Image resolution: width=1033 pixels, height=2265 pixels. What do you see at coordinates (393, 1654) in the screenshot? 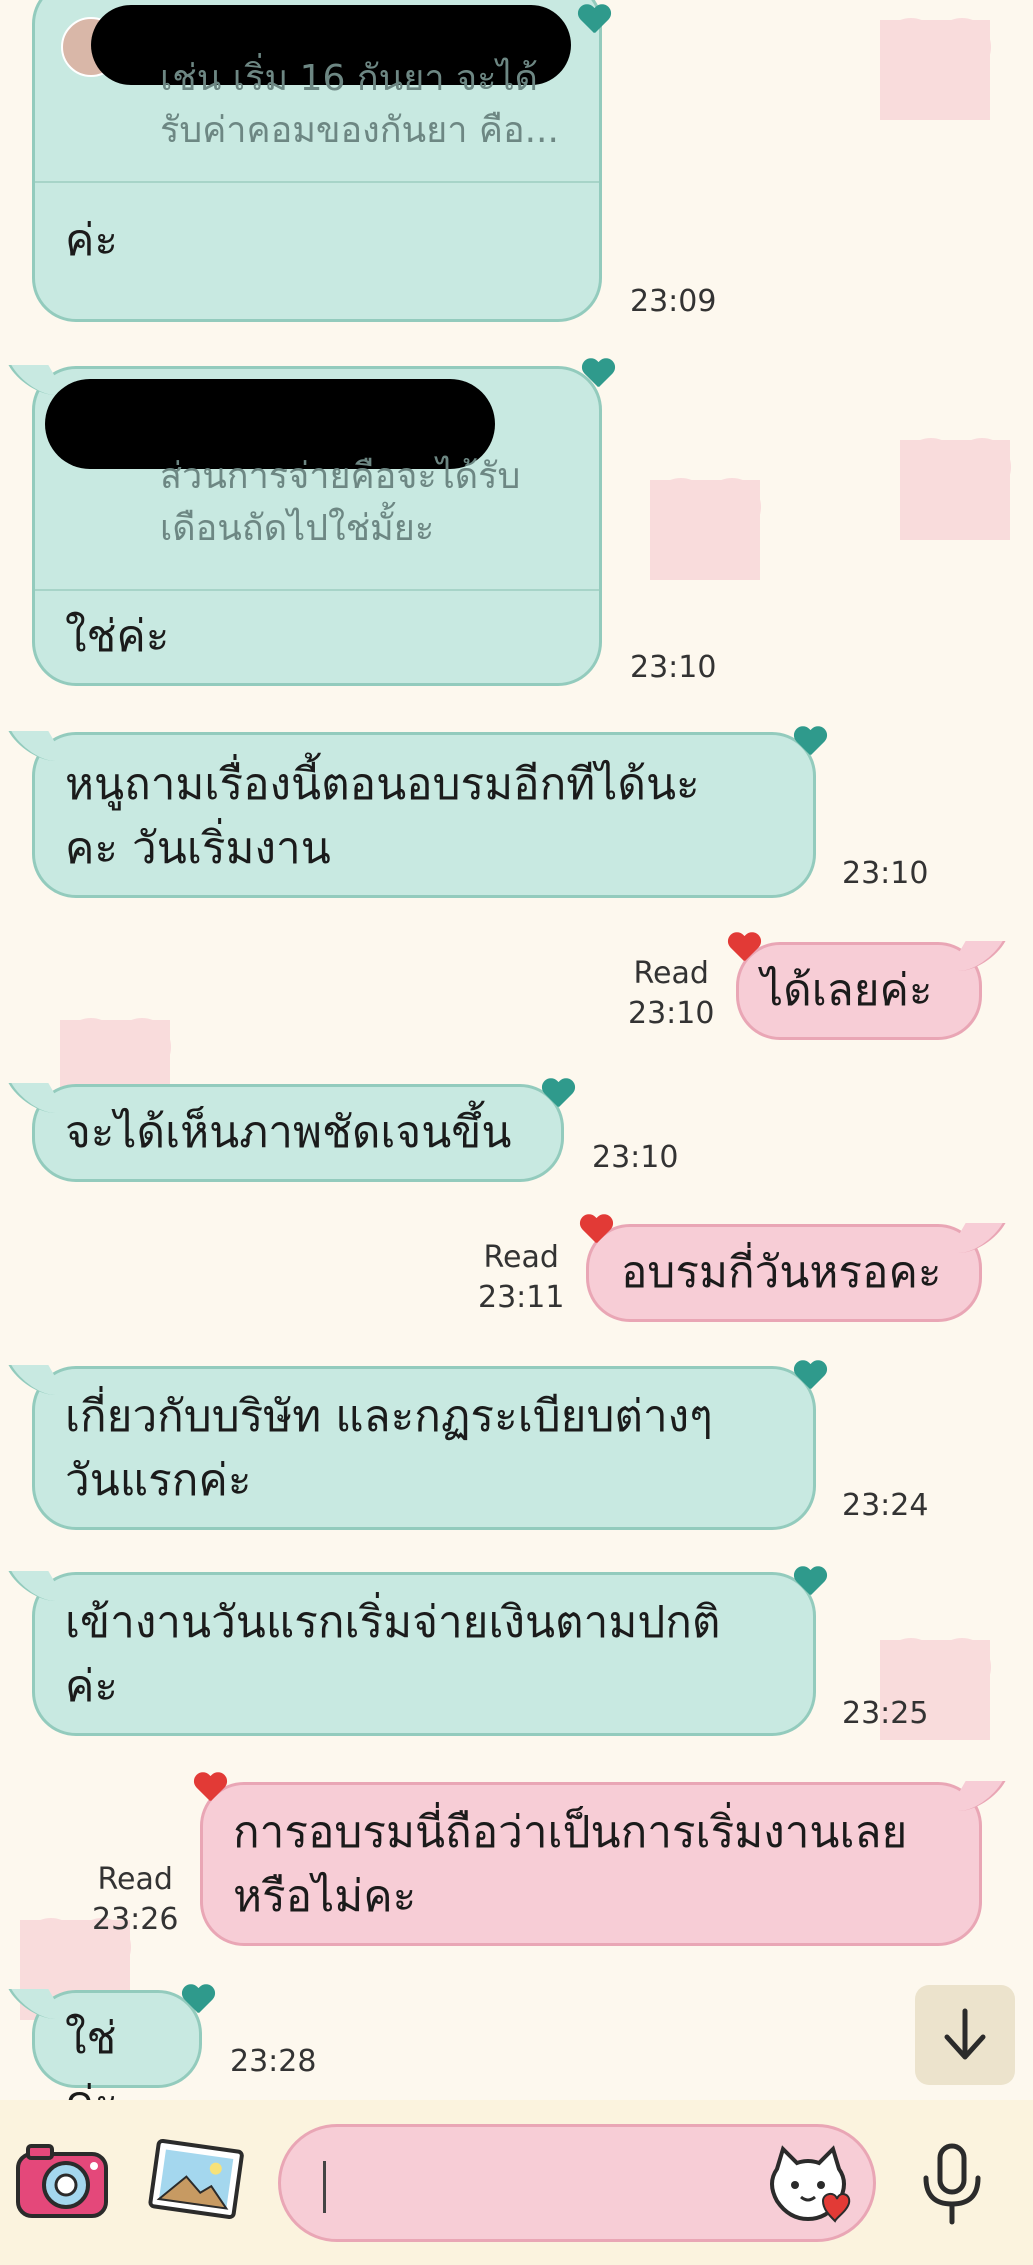
I see `message-text: เข้างานวันแรกเริ่มจ่ายเงินตามปกติ ค่ะ` at bounding box center [393, 1654].